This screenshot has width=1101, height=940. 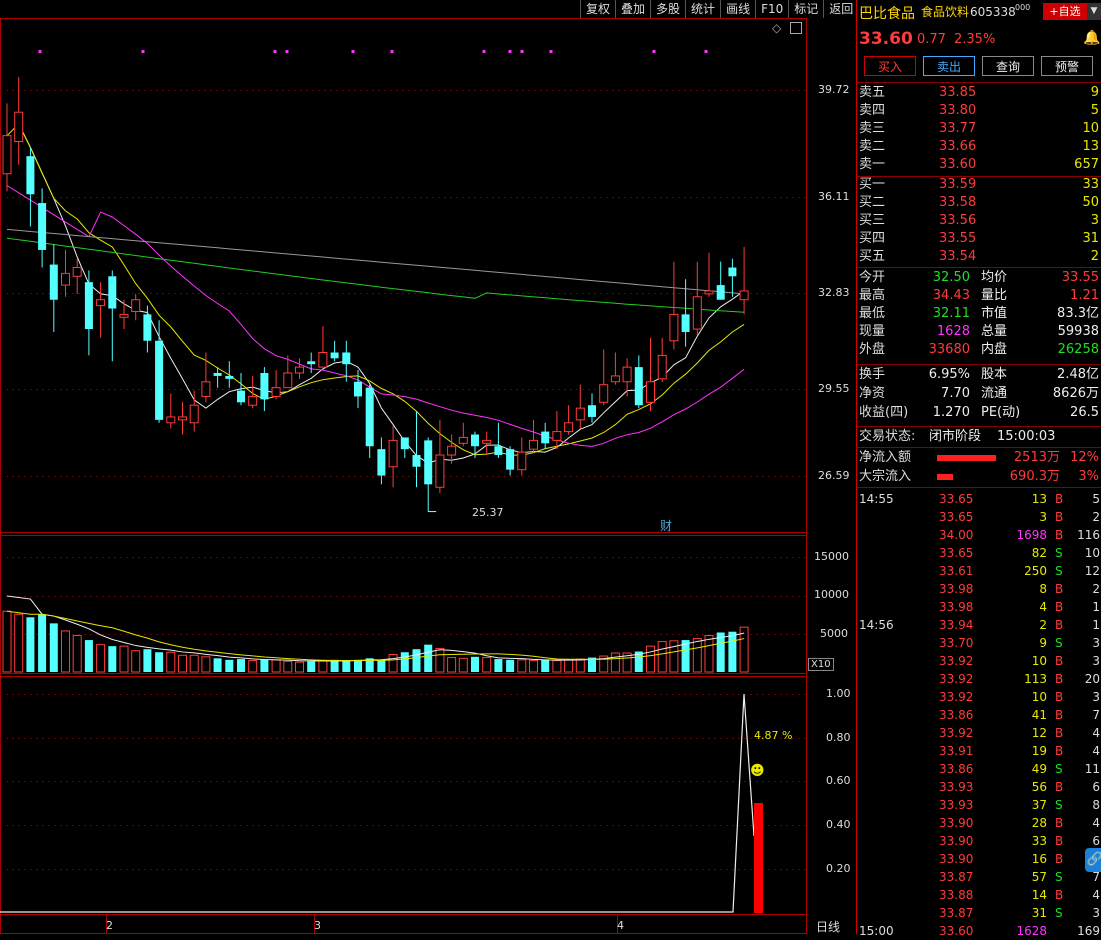 I want to click on stats-divider, so click(x=979, y=267).